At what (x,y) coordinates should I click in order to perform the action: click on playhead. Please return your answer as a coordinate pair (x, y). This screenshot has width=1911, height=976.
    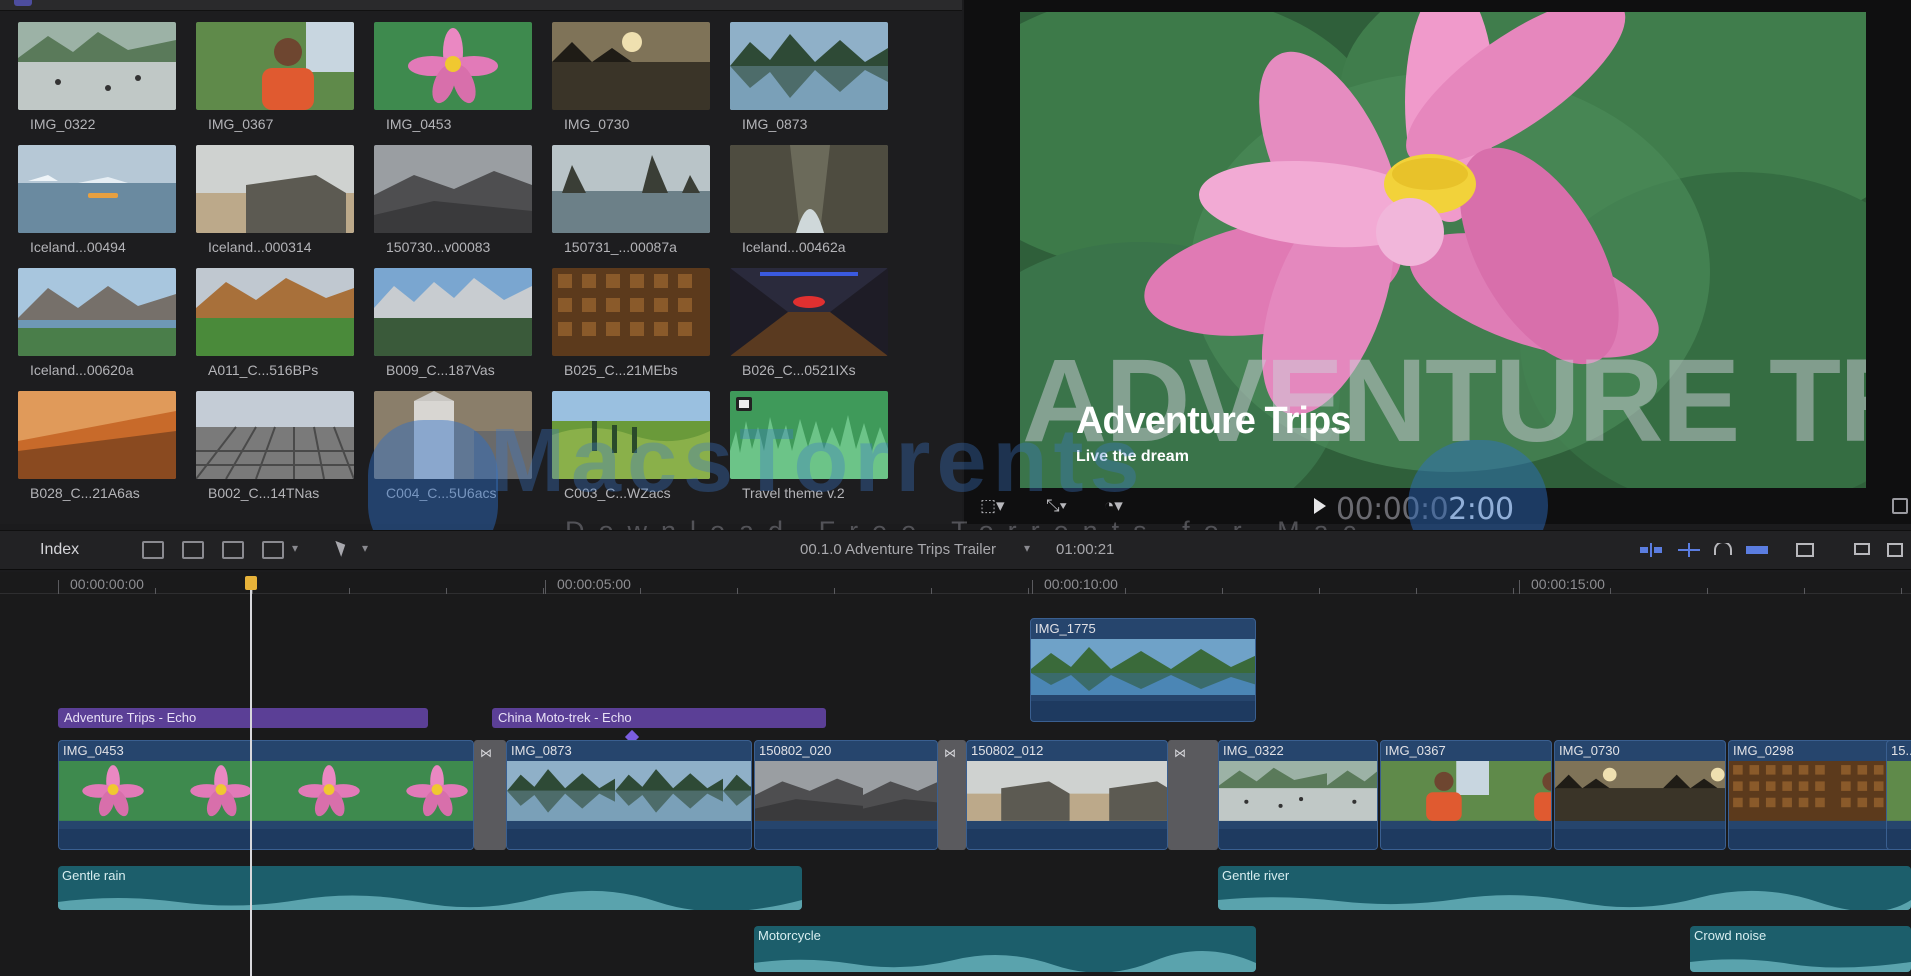
    Looking at the image, I should click on (251, 778).